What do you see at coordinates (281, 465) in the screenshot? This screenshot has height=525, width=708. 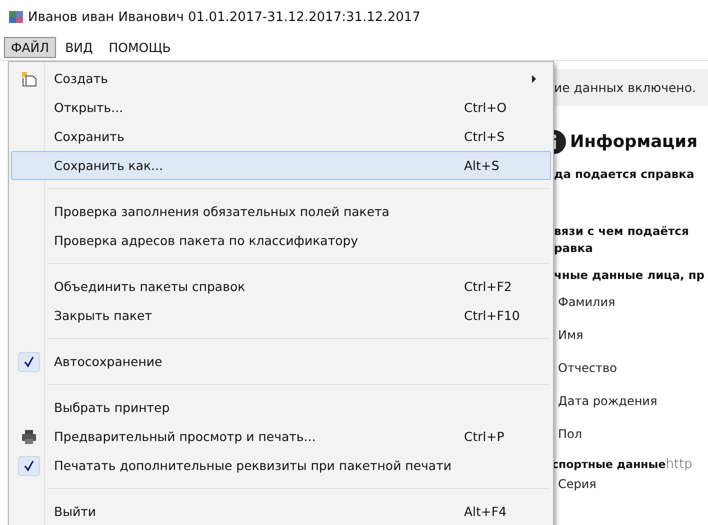 I see `menu-item: Печатать дополнительные реквизиты при пакетной печати` at bounding box center [281, 465].